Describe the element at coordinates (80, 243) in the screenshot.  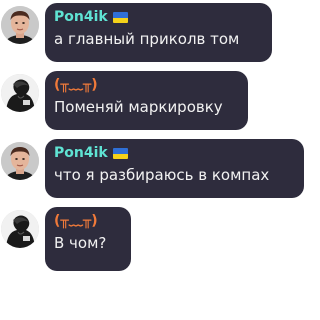
I see `message-text: В чом?` at that location.